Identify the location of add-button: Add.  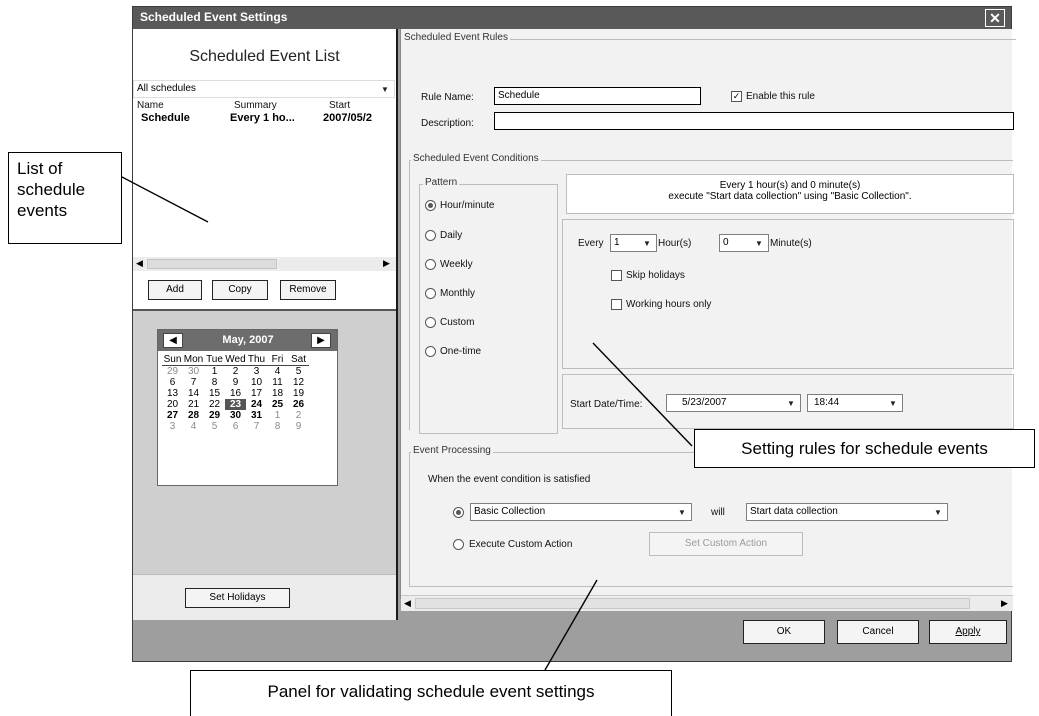
(175, 290).